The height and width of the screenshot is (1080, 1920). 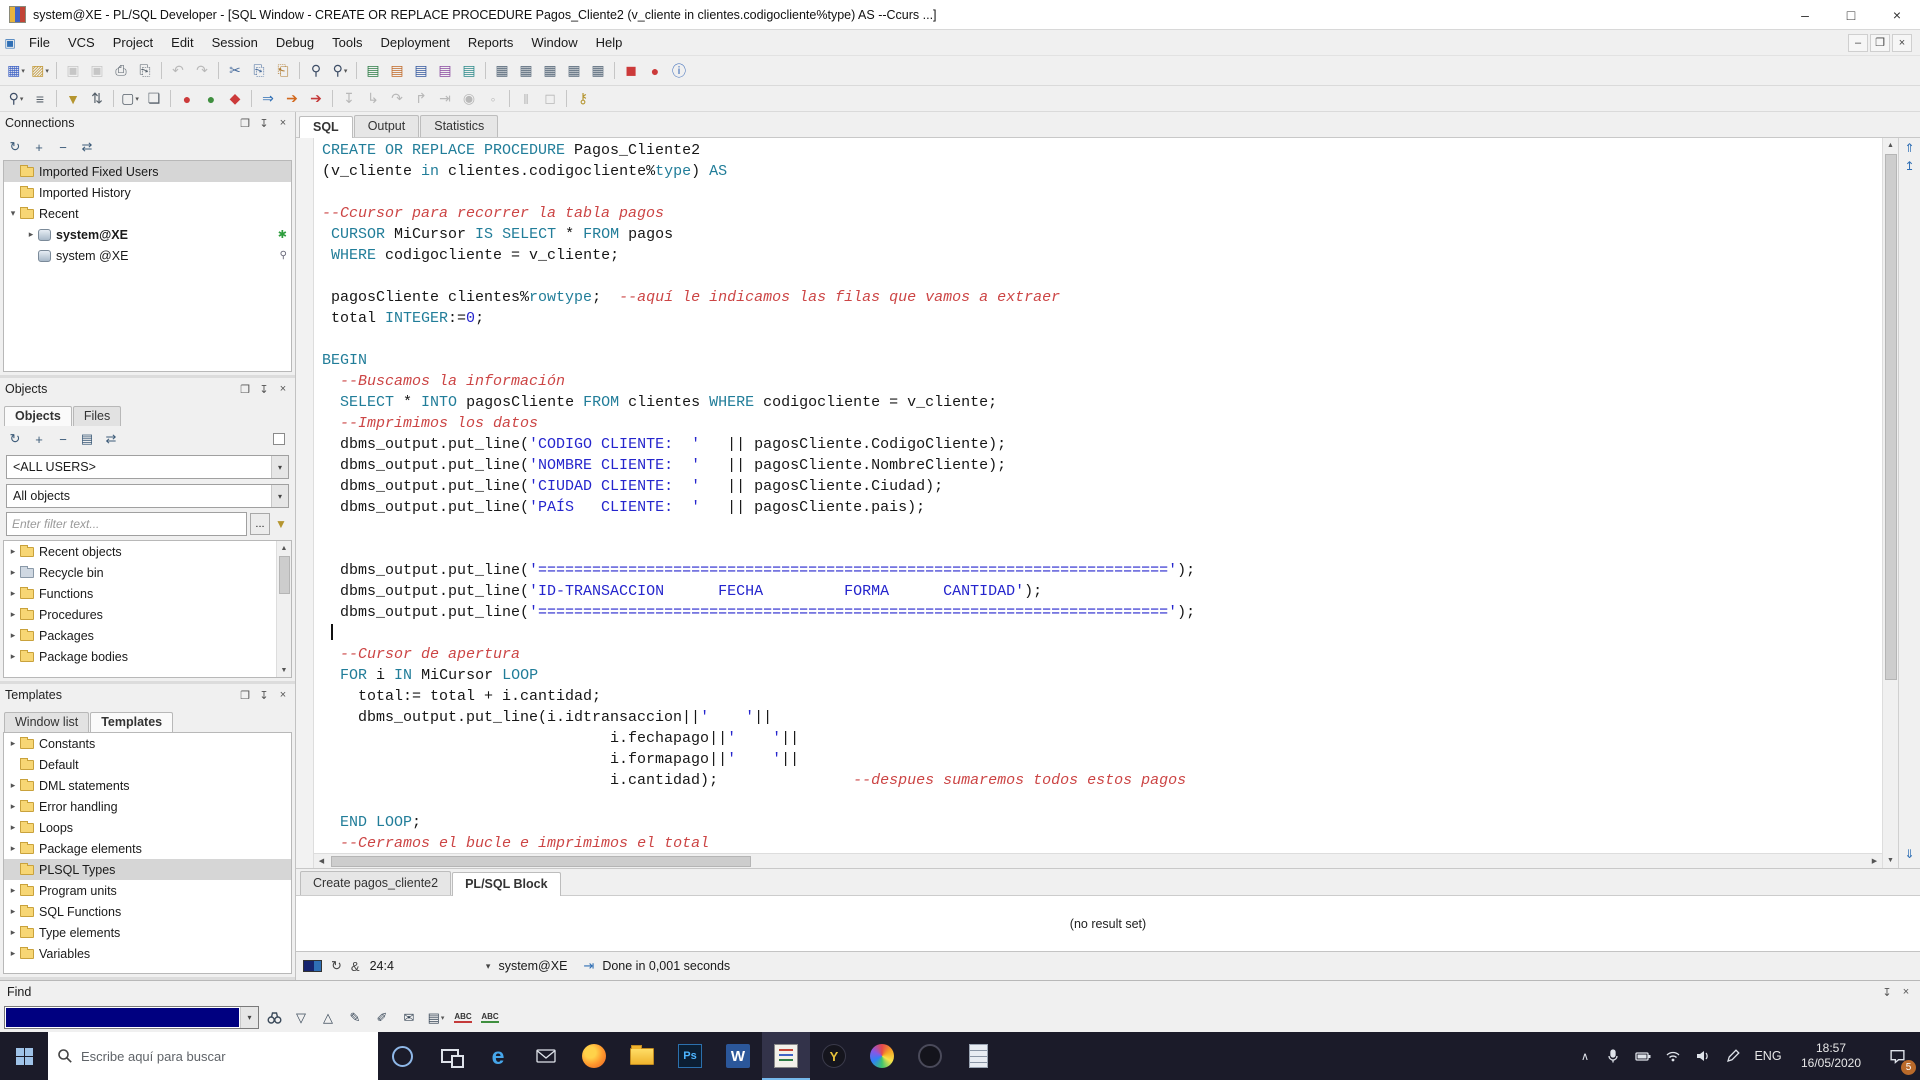 What do you see at coordinates (397, 71) in the screenshot?
I see `test-window-icon: ▤` at bounding box center [397, 71].